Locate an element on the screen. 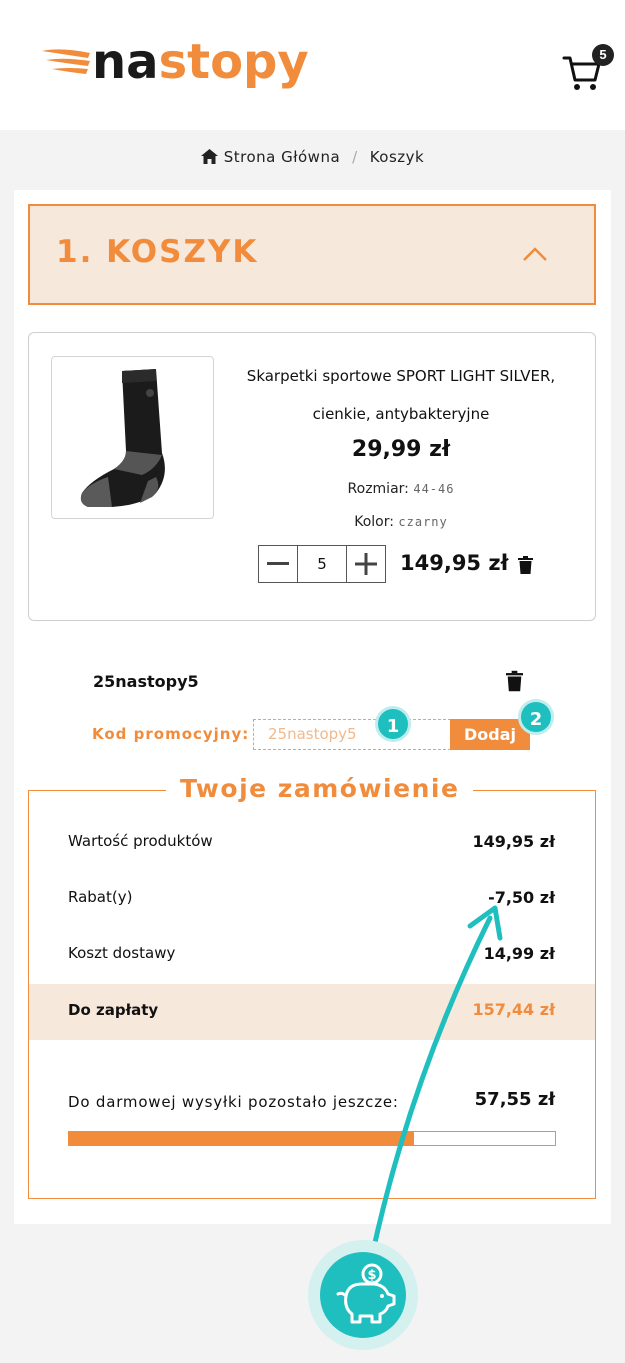 The height and width of the screenshot is (1363, 625). savings-badge: $ is located at coordinates (363, 1295).